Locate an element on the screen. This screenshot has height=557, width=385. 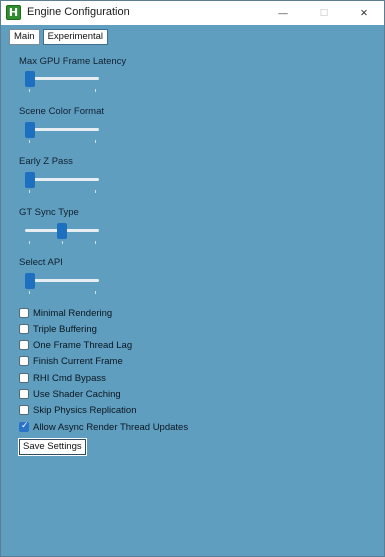
checkbox-triple-buffering: Triple Buffering is located at coordinates (58, 329).